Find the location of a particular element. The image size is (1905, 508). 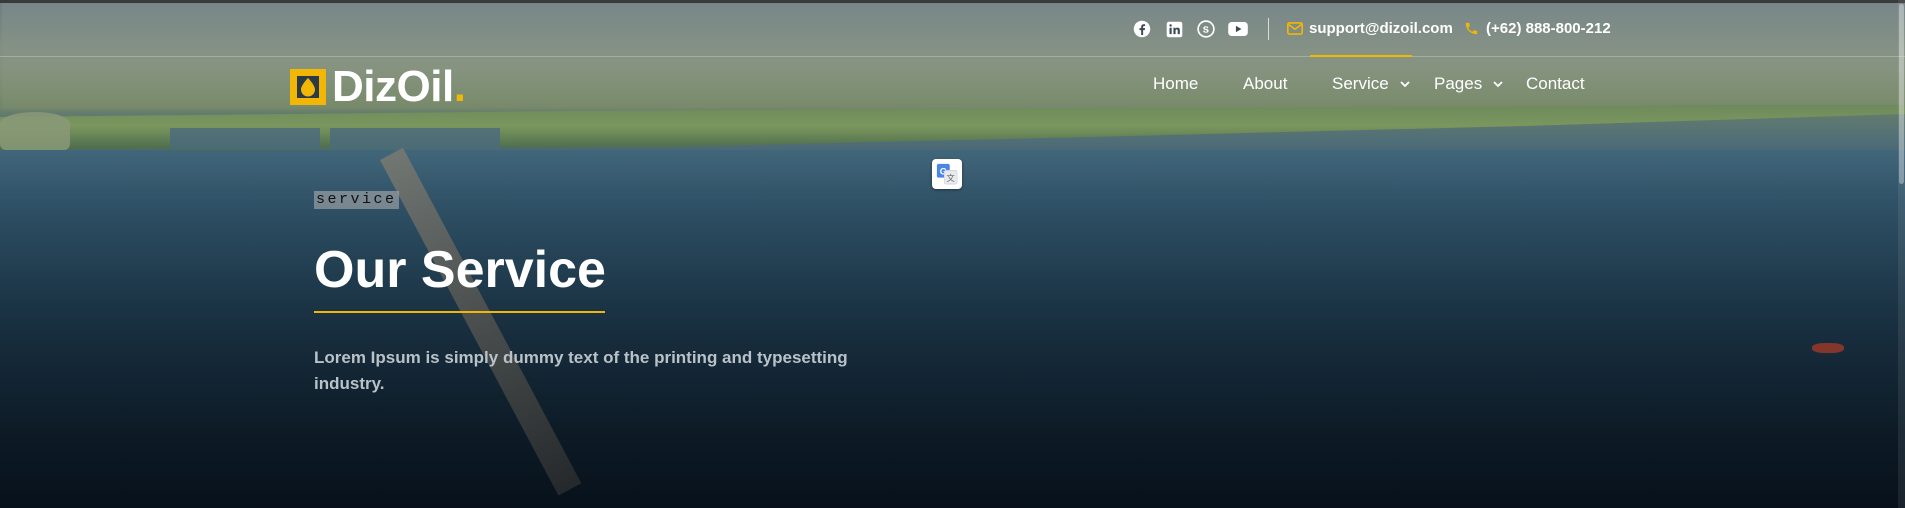

nav-service: Service is located at coordinates (1371, 84).